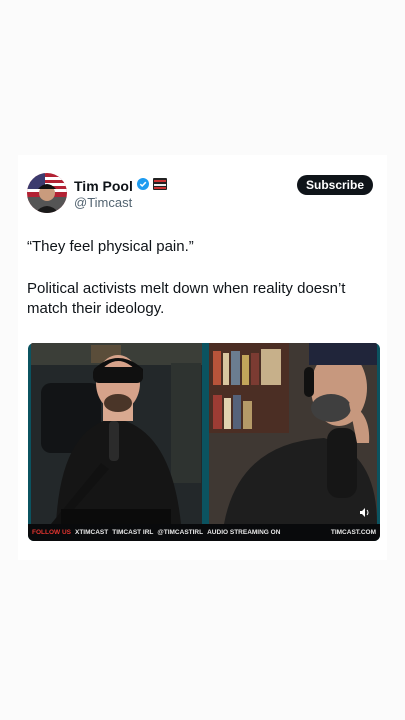  What do you see at coordinates (244, 532) in the screenshot?
I see `audio-label: AUDIO STREAMING ON` at bounding box center [244, 532].